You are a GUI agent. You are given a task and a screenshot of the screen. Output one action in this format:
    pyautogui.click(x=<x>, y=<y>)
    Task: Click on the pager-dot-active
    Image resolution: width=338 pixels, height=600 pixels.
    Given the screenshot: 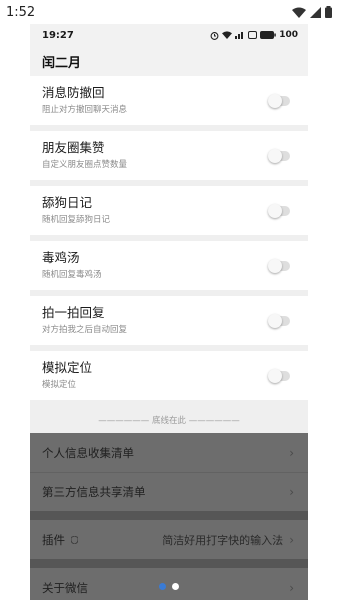 What is the action you would take?
    pyautogui.click(x=162, y=586)
    